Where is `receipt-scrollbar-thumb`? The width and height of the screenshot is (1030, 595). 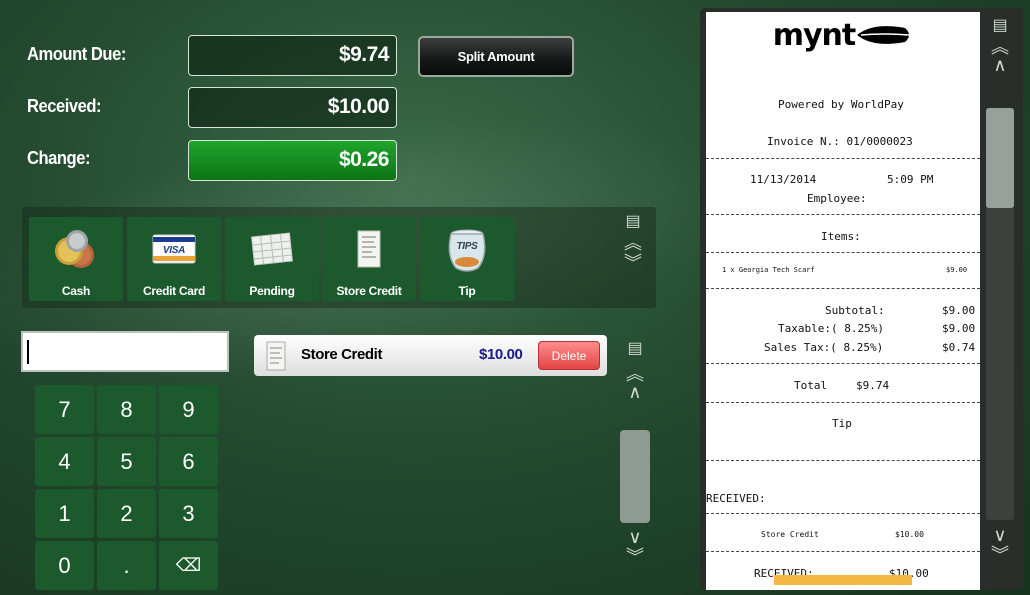
receipt-scrollbar-thumb is located at coordinates (1000, 158).